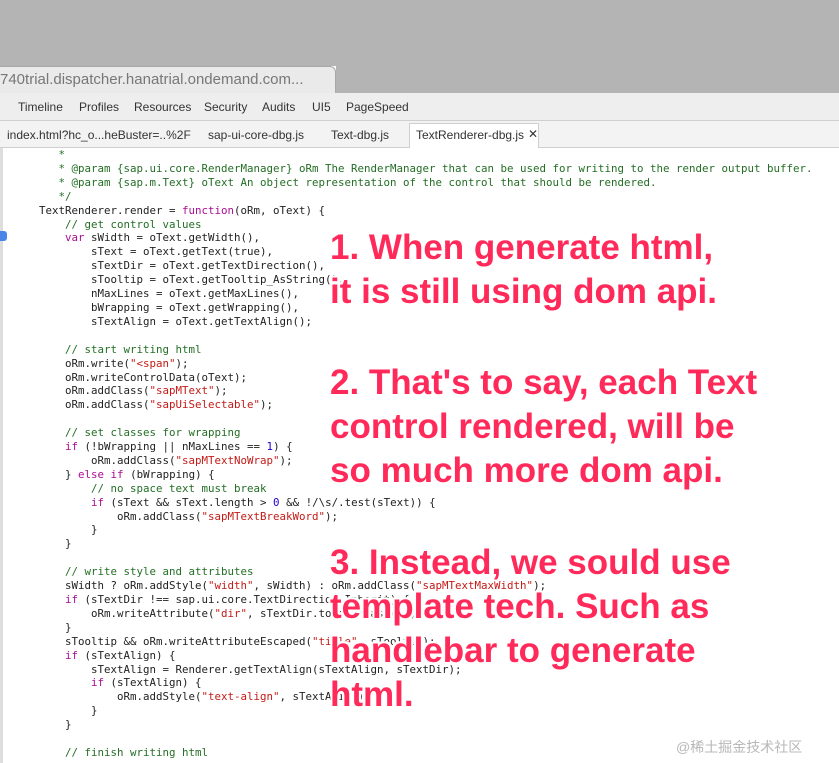 Image resolution: width=839 pixels, height=763 pixels. I want to click on file-tab-label: TextRenderer-dbg.js, so click(470, 135).